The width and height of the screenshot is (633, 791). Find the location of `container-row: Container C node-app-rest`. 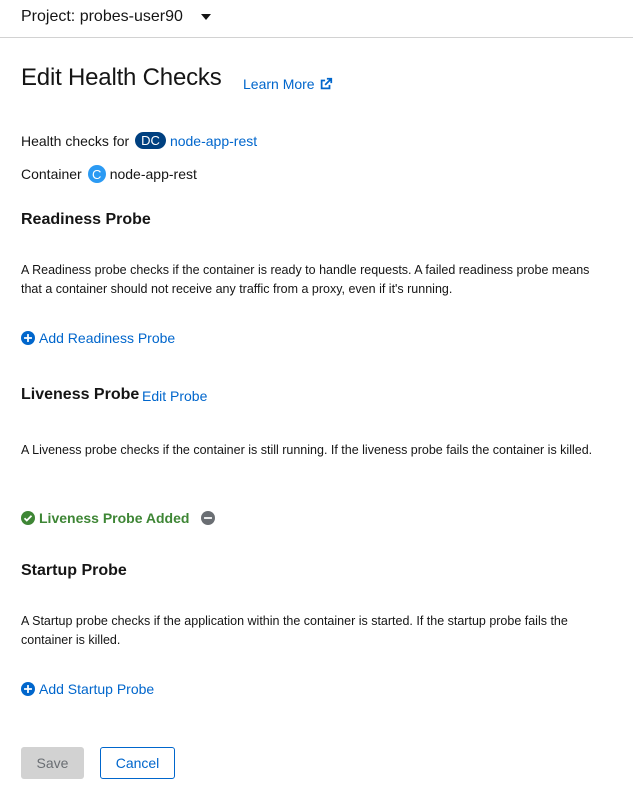

container-row: Container C node-app-rest is located at coordinates (109, 174).